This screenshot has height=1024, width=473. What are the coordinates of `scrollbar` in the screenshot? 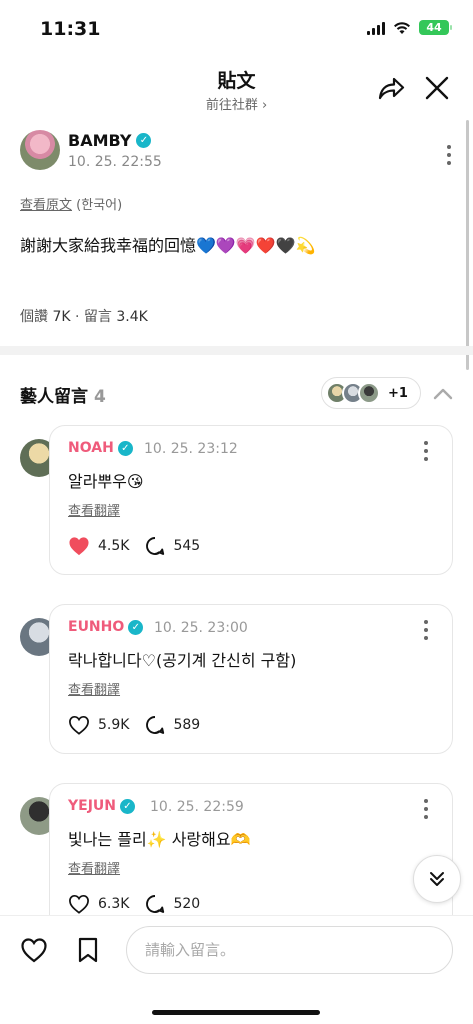 It's located at (467, 245).